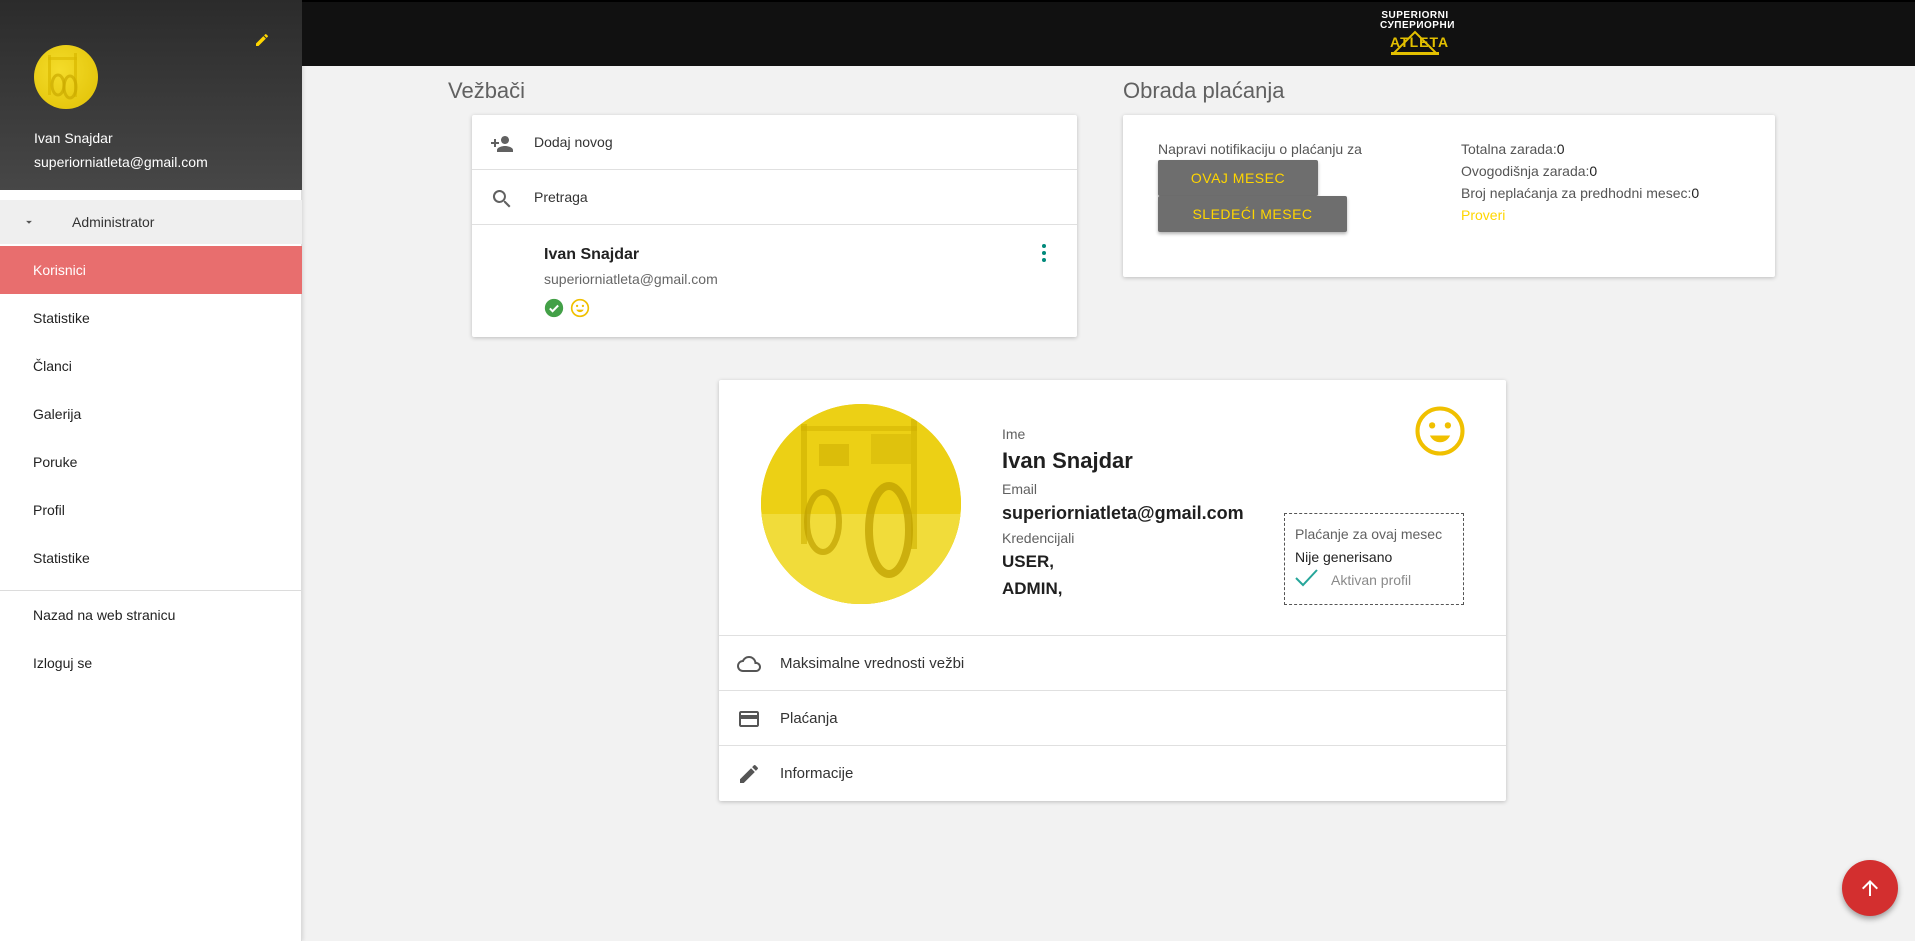  What do you see at coordinates (1260, 149) in the screenshot?
I see `notify-label: Napravi notifikaciju o plaćanju za` at bounding box center [1260, 149].